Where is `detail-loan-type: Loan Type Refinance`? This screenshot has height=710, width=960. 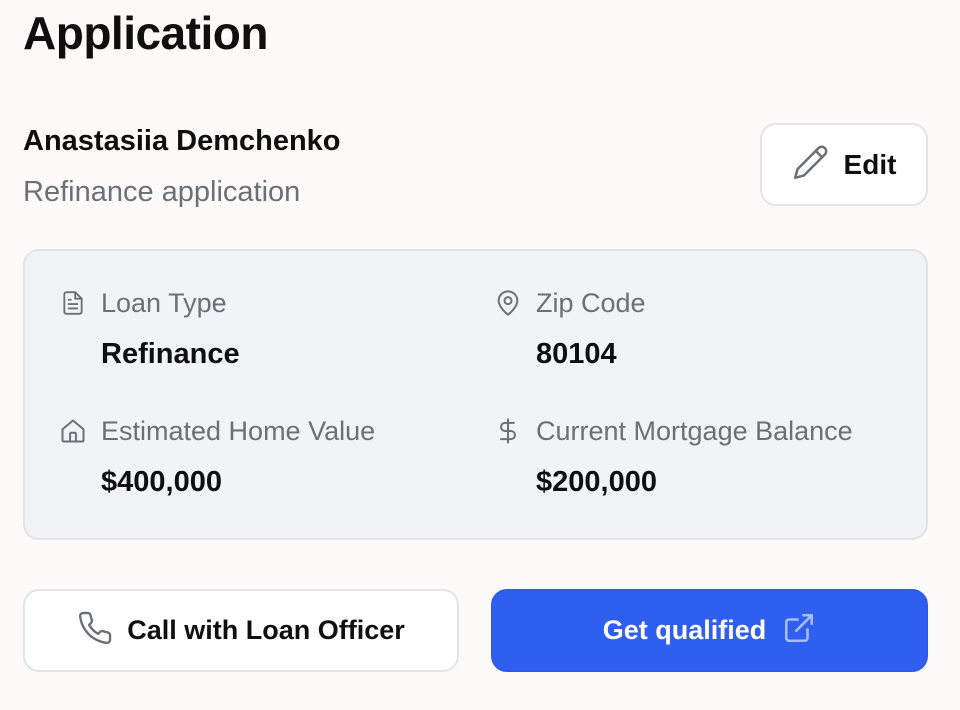 detail-loan-type: Loan Type Refinance is located at coordinates (149, 329).